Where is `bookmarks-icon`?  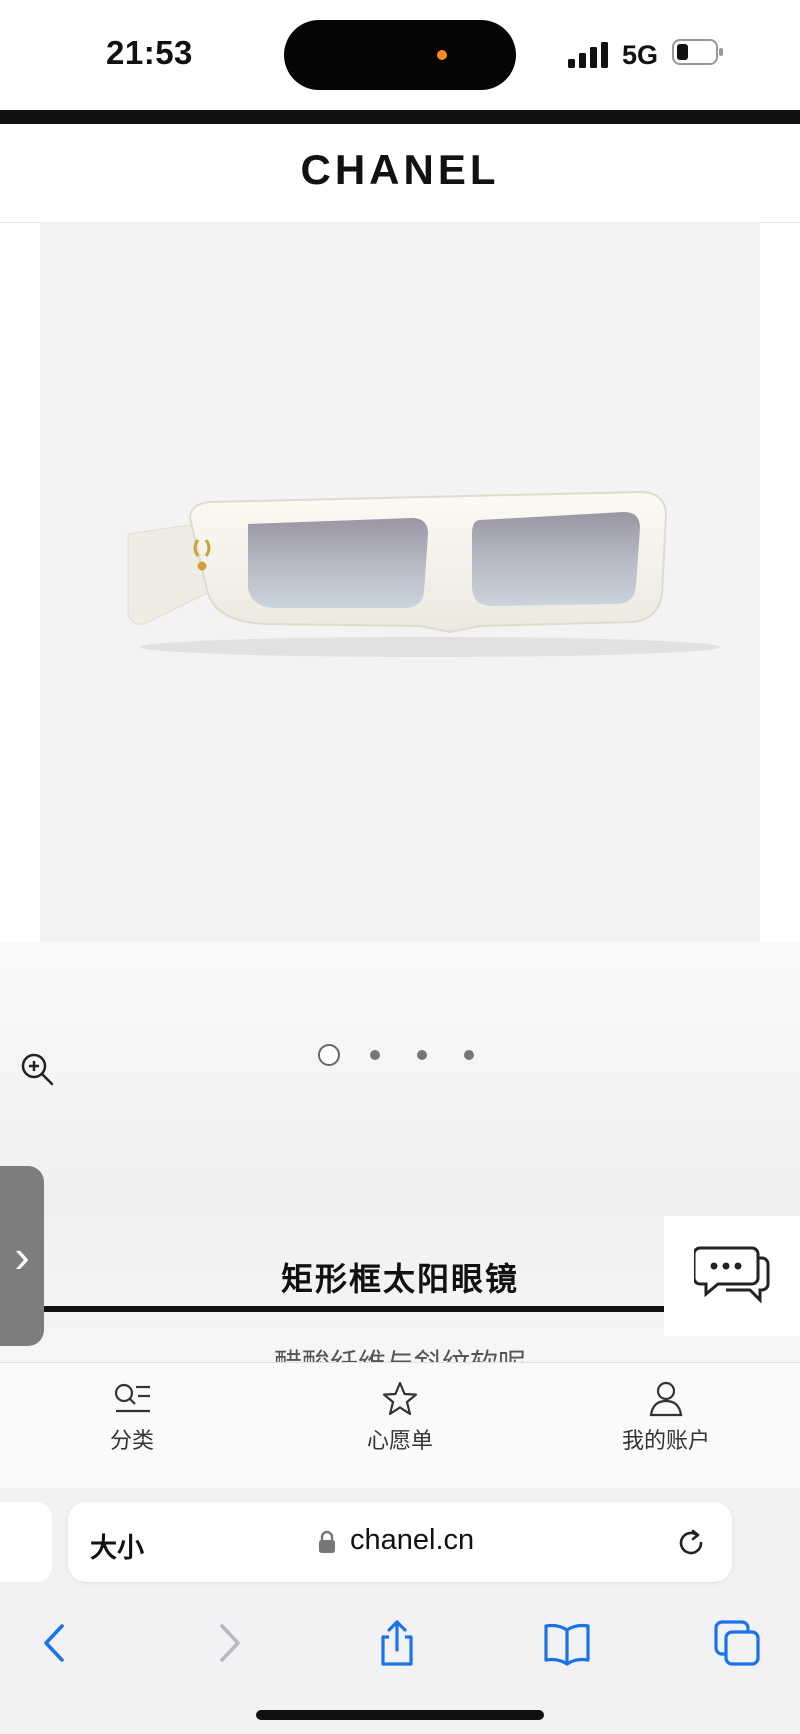 bookmarks-icon is located at coordinates (567, 1643).